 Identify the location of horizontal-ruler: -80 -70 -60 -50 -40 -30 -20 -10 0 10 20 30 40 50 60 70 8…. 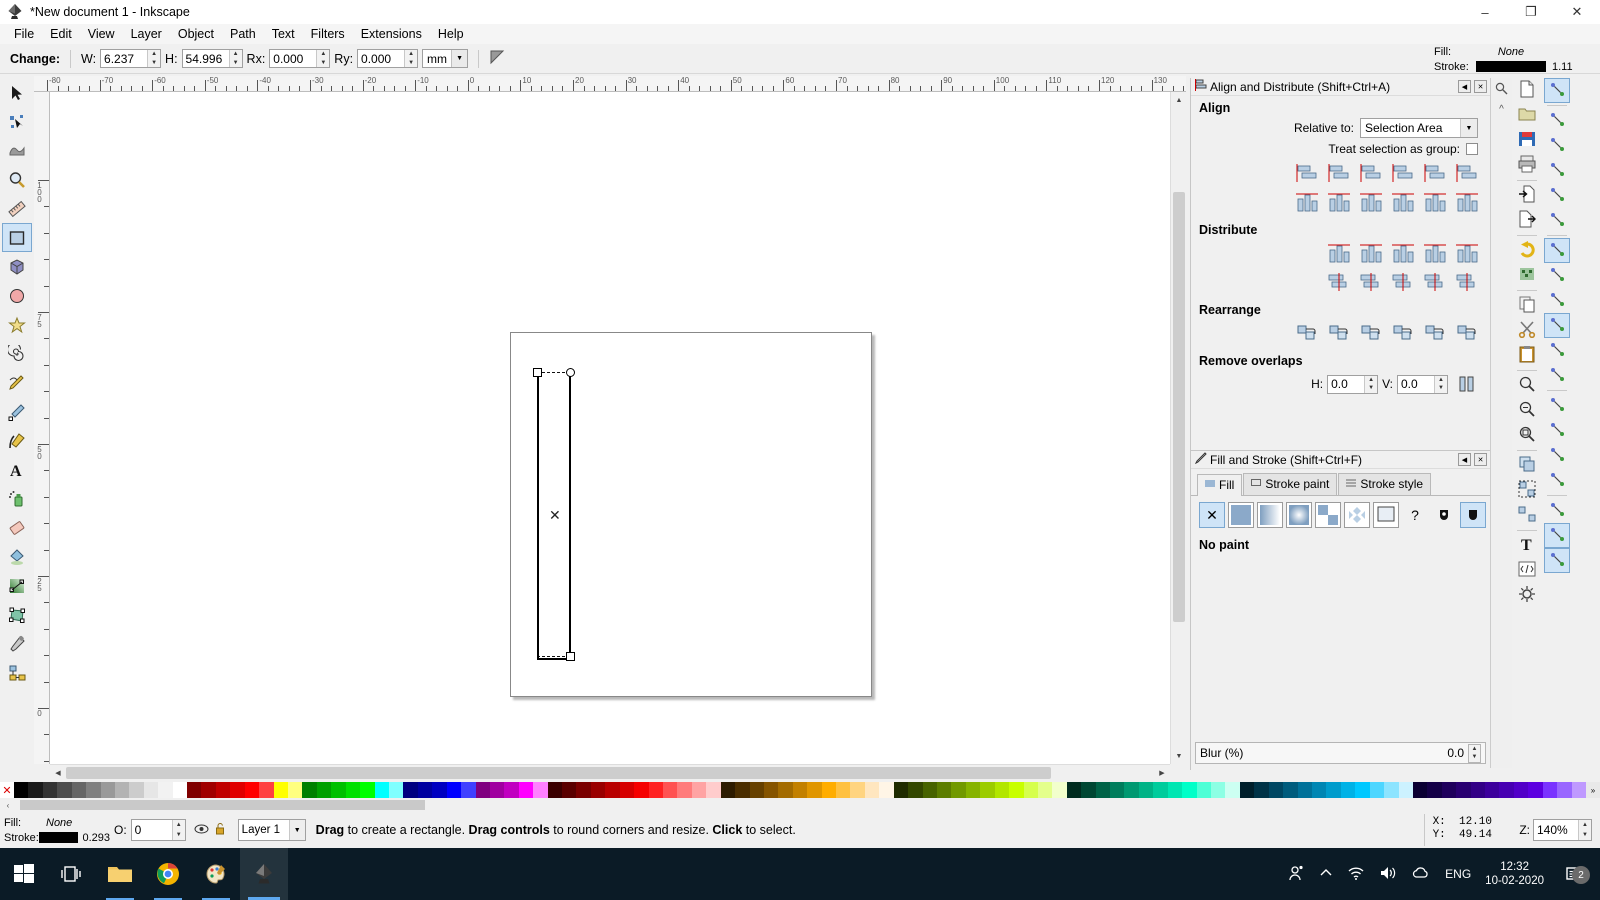
(610, 84).